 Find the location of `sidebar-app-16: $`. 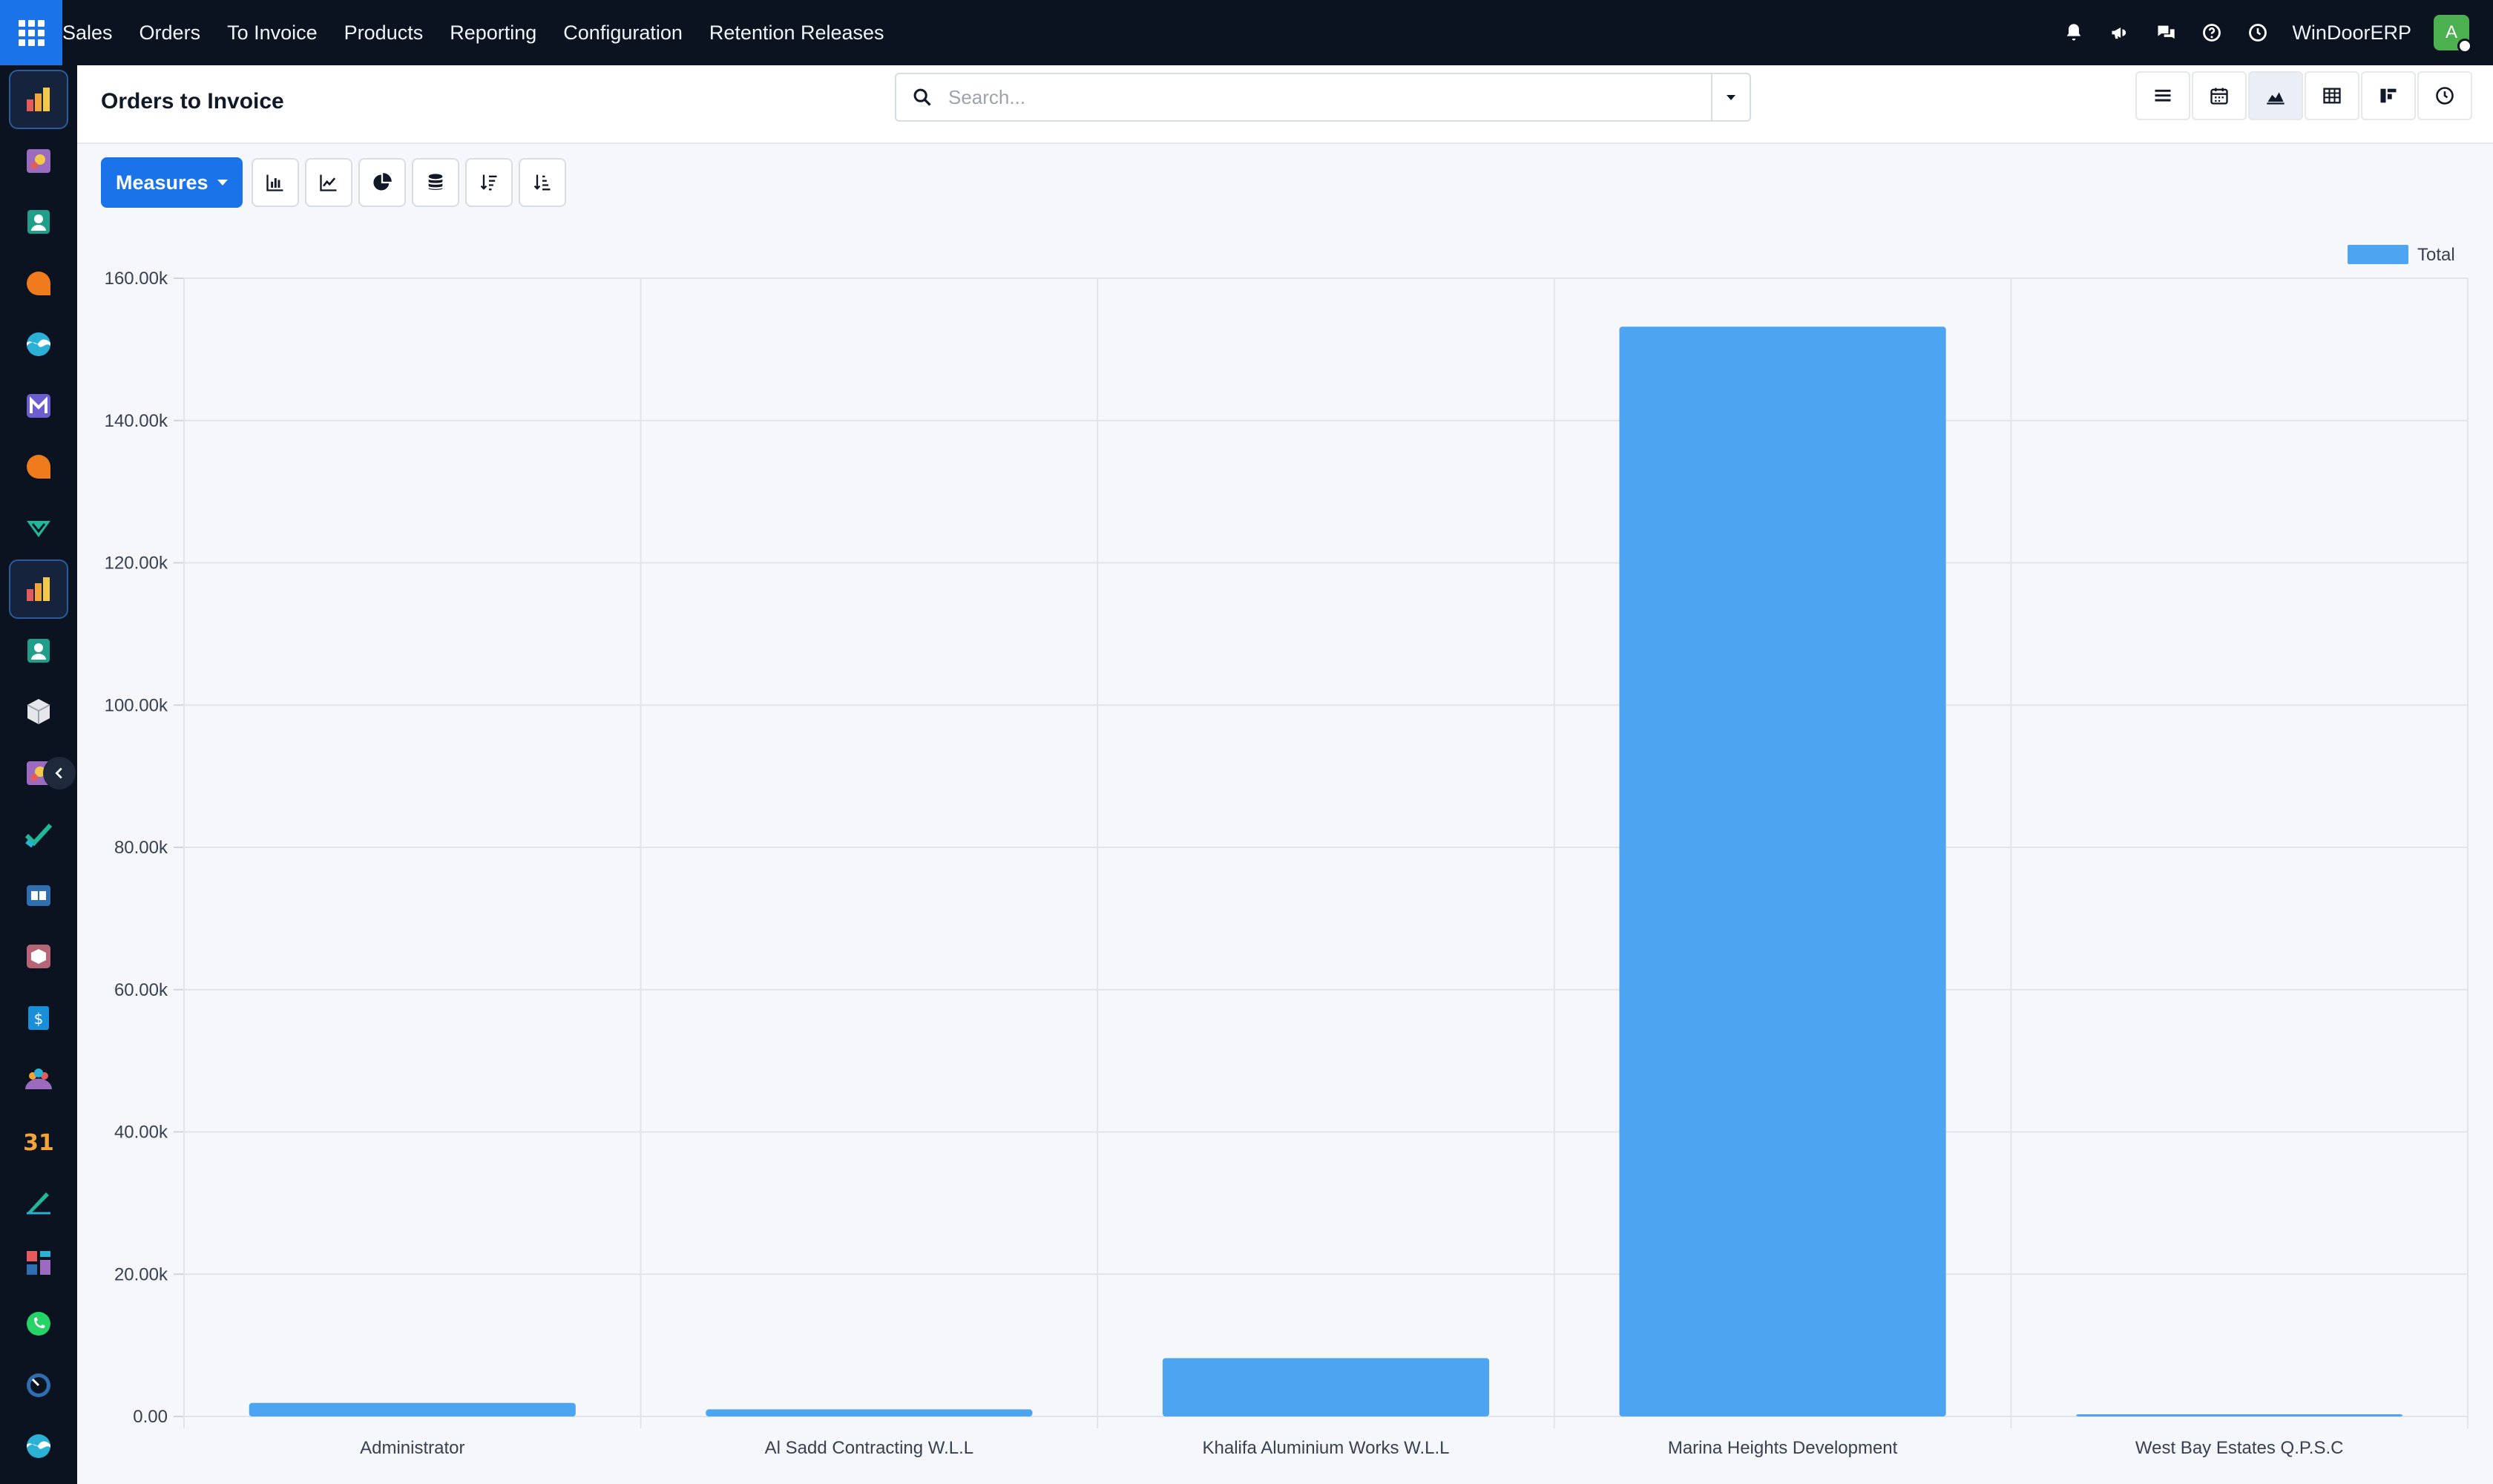

sidebar-app-16: $ is located at coordinates (38, 1018).